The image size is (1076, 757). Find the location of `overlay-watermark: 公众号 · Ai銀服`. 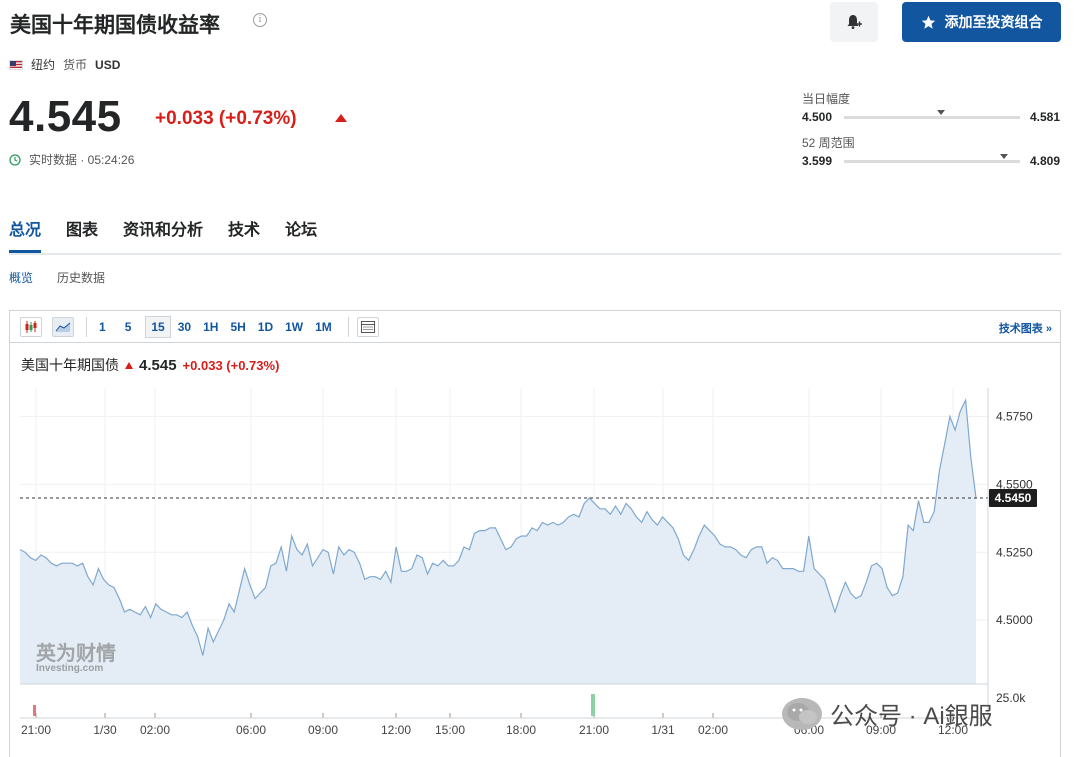

overlay-watermark: 公众号 · Ai銀服 is located at coordinates (887, 713).